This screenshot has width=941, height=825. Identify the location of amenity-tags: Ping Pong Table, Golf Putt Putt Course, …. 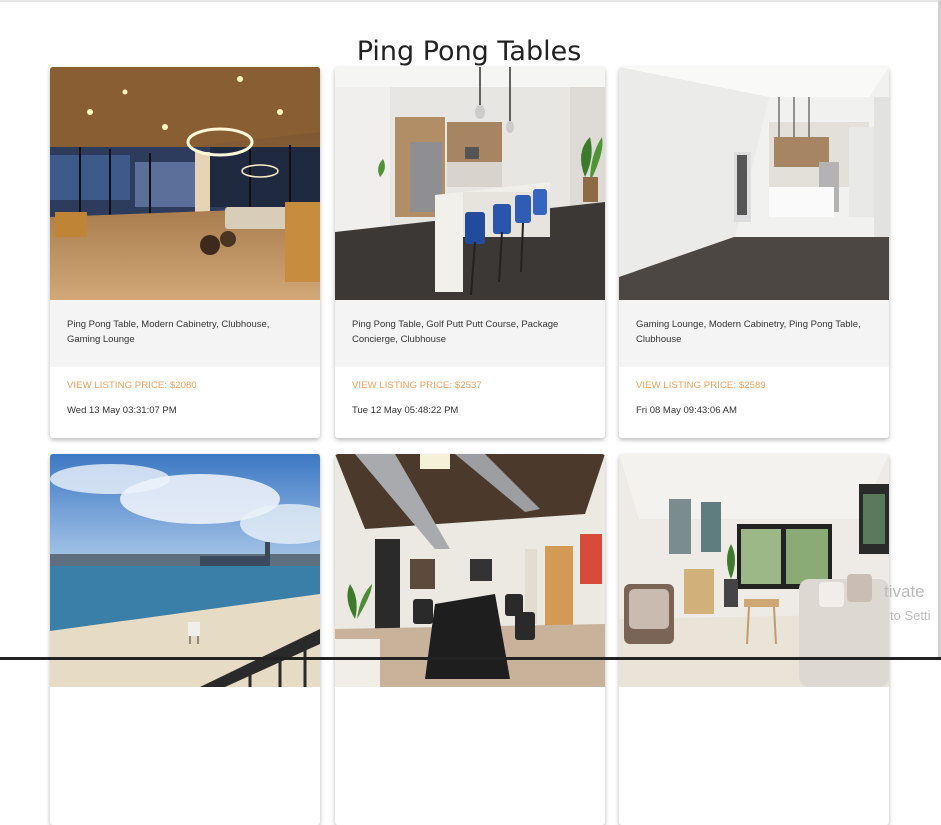
(470, 333).